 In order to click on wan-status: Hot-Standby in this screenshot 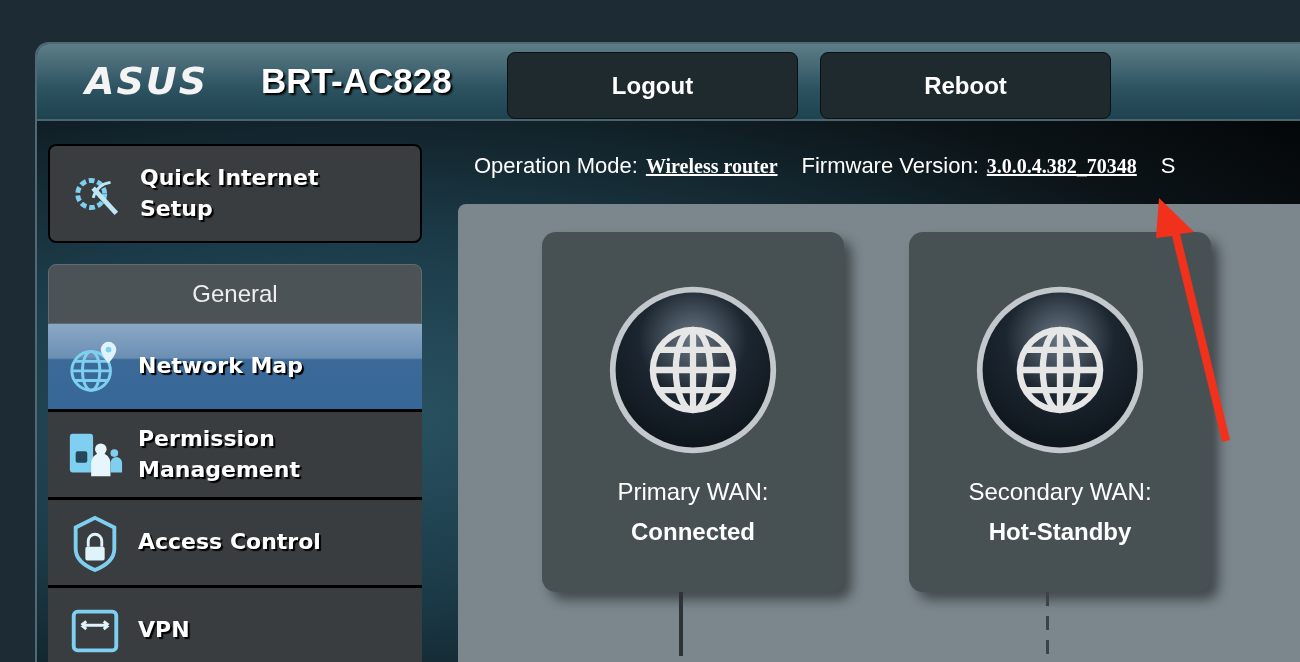, I will do `click(1060, 532)`.